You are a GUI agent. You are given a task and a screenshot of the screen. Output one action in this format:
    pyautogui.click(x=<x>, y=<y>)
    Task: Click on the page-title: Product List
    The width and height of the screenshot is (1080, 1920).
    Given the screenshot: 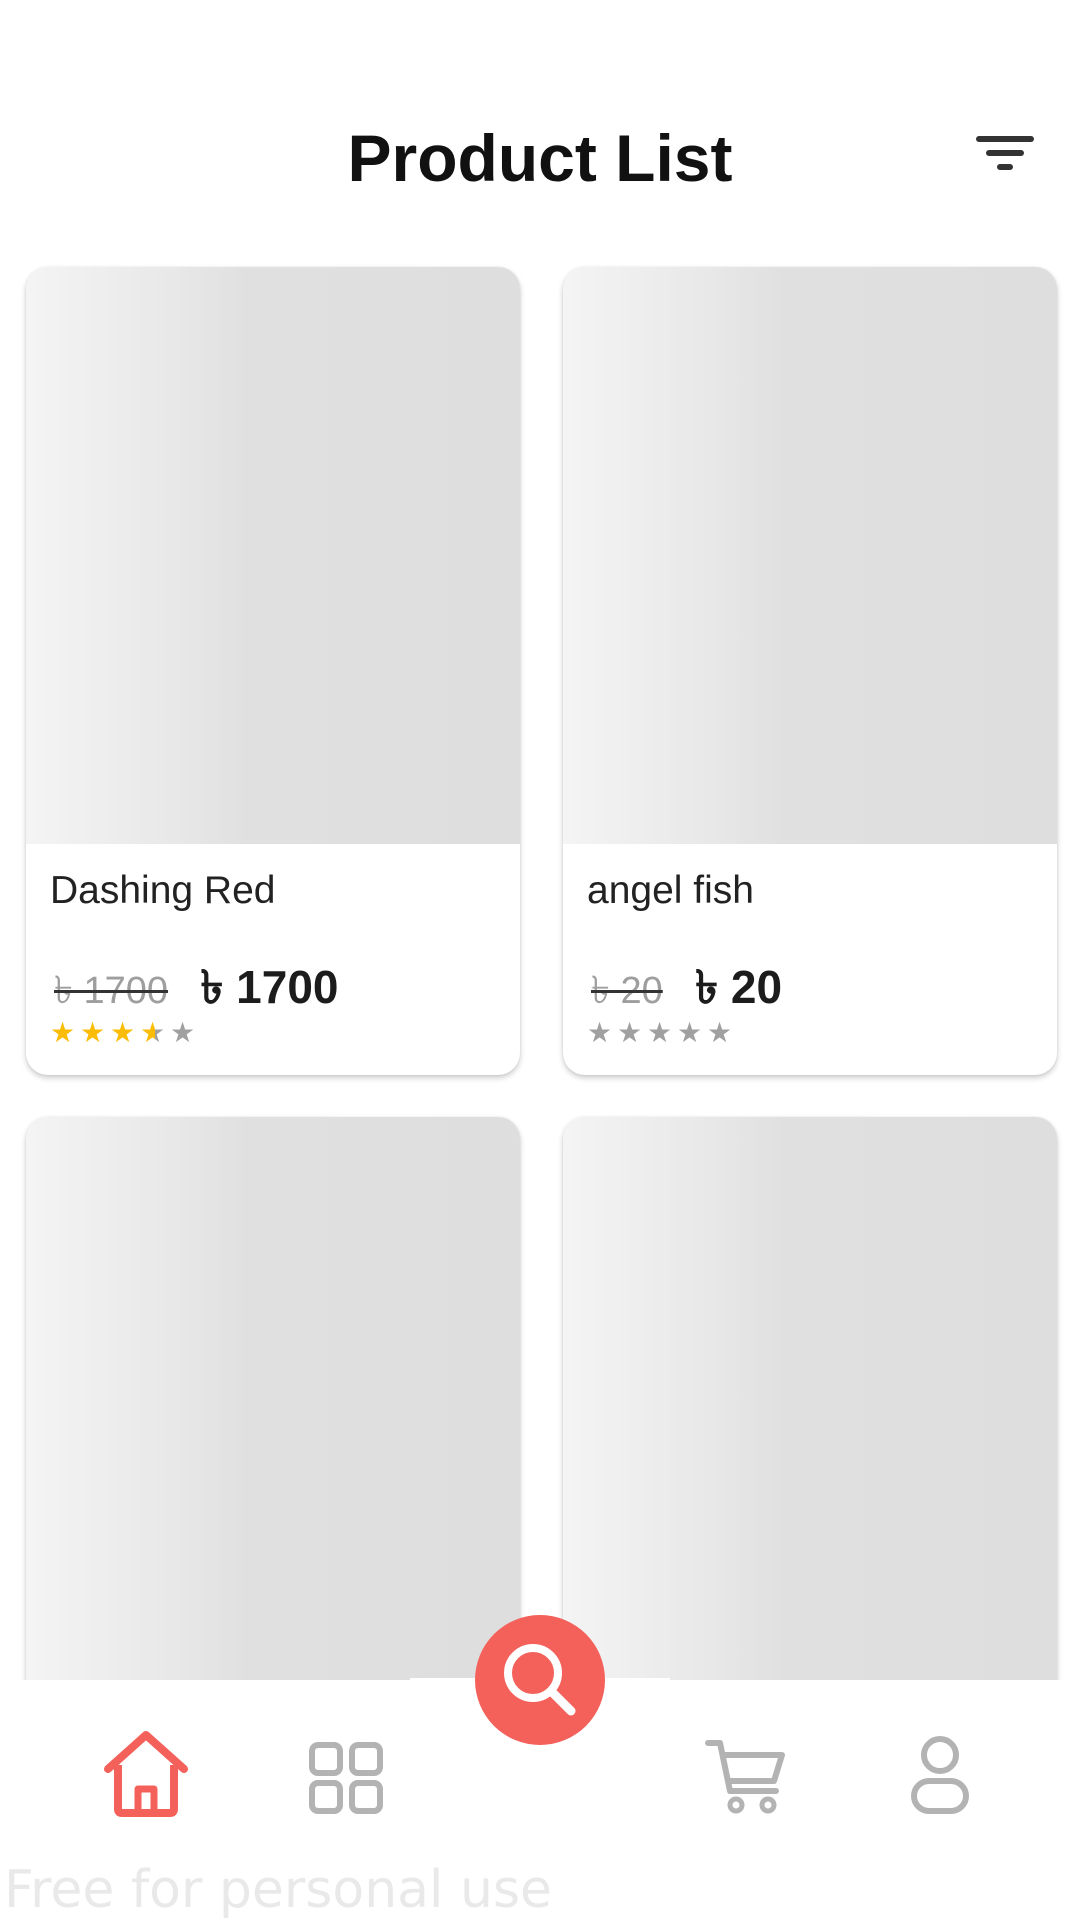 What is the action you would take?
    pyautogui.click(x=540, y=158)
    